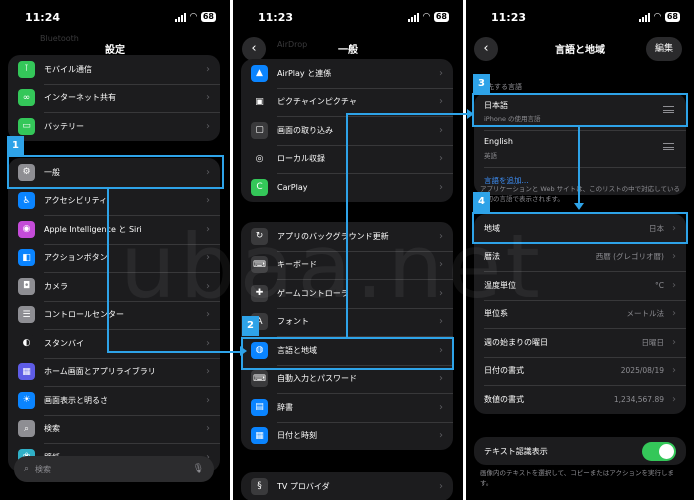  Describe the element at coordinates (114, 429) in the screenshot. I see `list-item: ⌕ 検索 ›` at that location.